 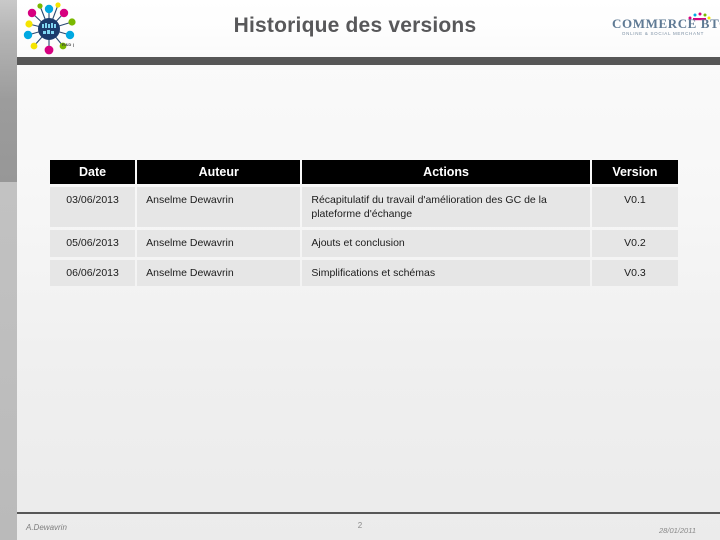 I want to click on footer-divider, so click(x=368, y=513).